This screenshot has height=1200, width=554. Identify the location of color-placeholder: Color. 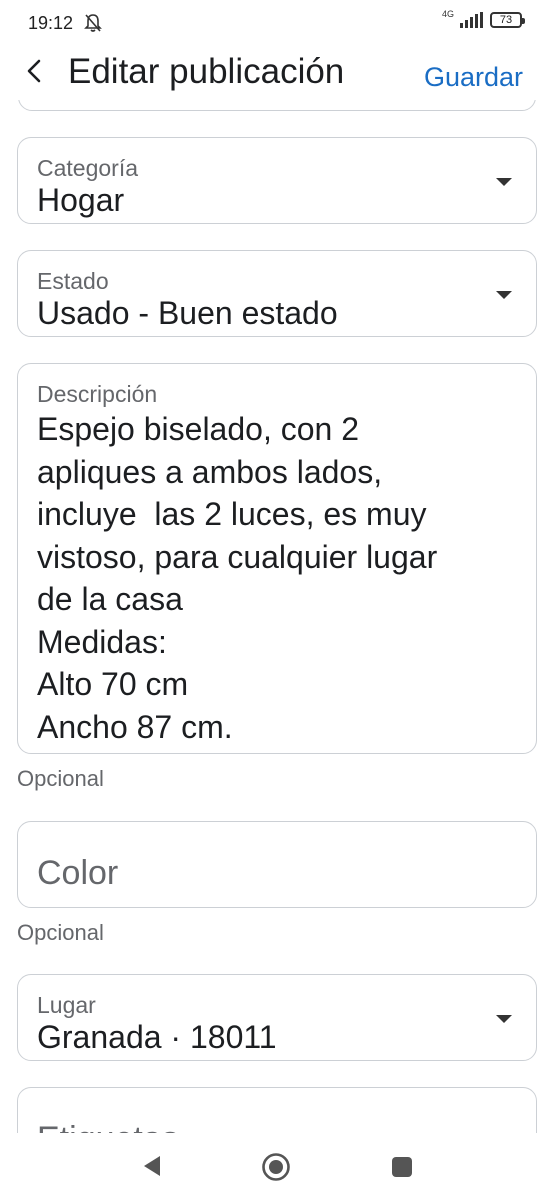
(78, 873).